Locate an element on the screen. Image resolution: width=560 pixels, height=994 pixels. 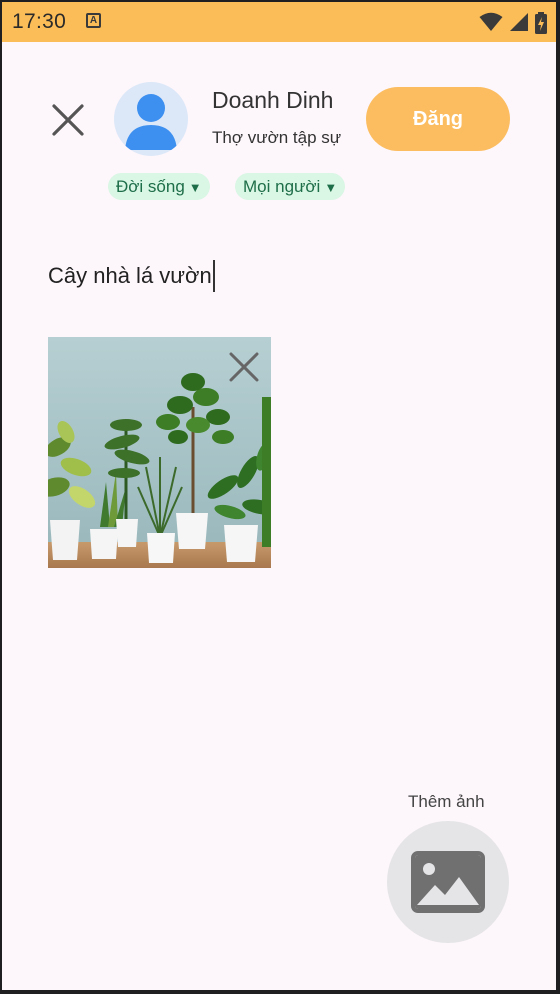
signal-icon is located at coordinates (518, 22).